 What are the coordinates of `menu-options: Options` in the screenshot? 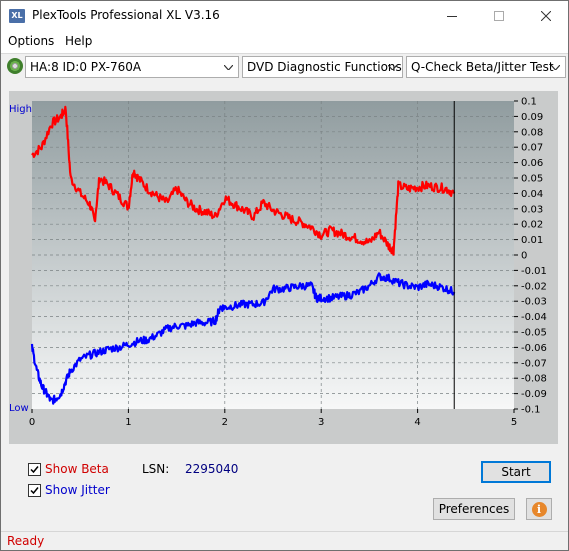 It's located at (31, 41).